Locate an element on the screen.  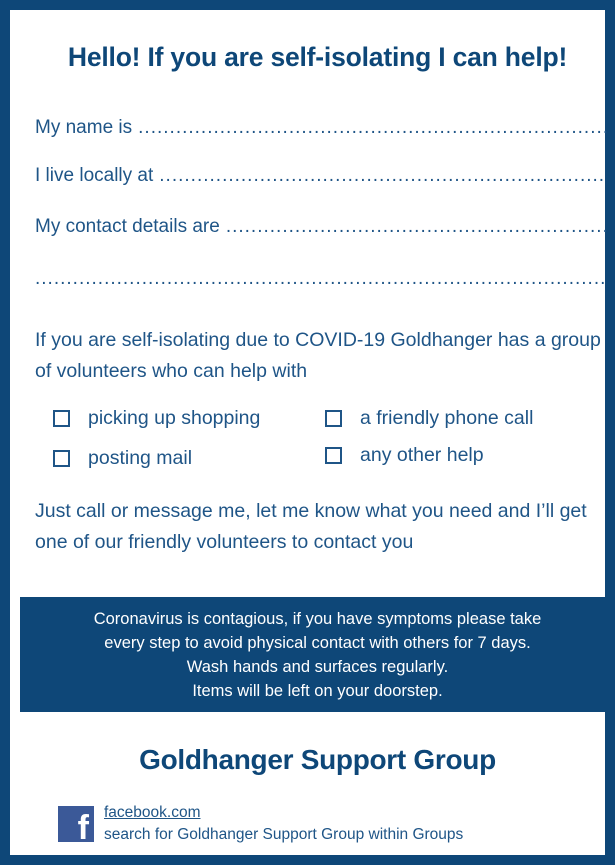
option-other-help: any other help is located at coordinates (404, 455).